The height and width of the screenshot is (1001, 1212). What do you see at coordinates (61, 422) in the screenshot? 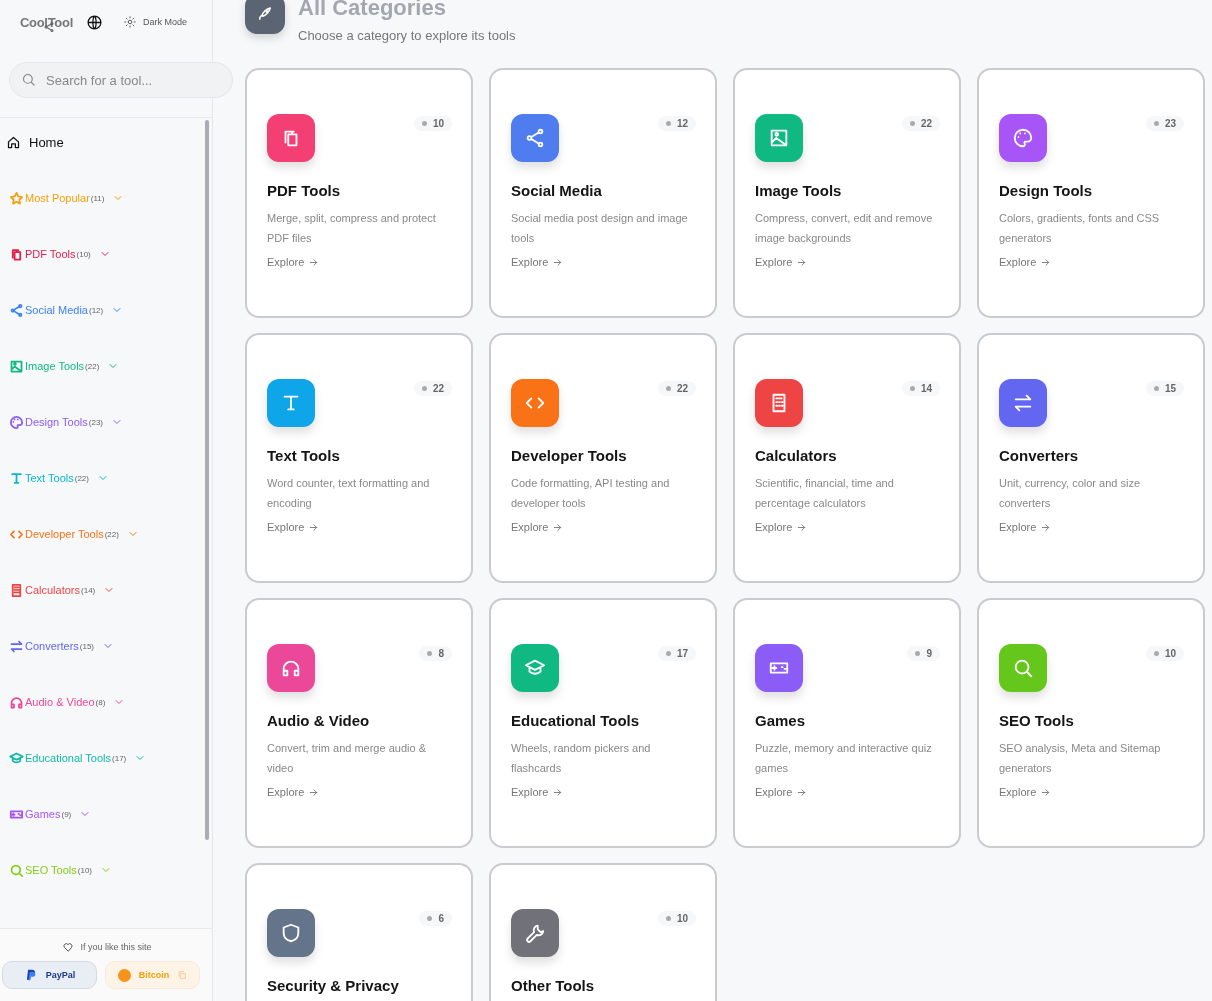
I see `category-menu-item: Design Tools(23)` at bounding box center [61, 422].